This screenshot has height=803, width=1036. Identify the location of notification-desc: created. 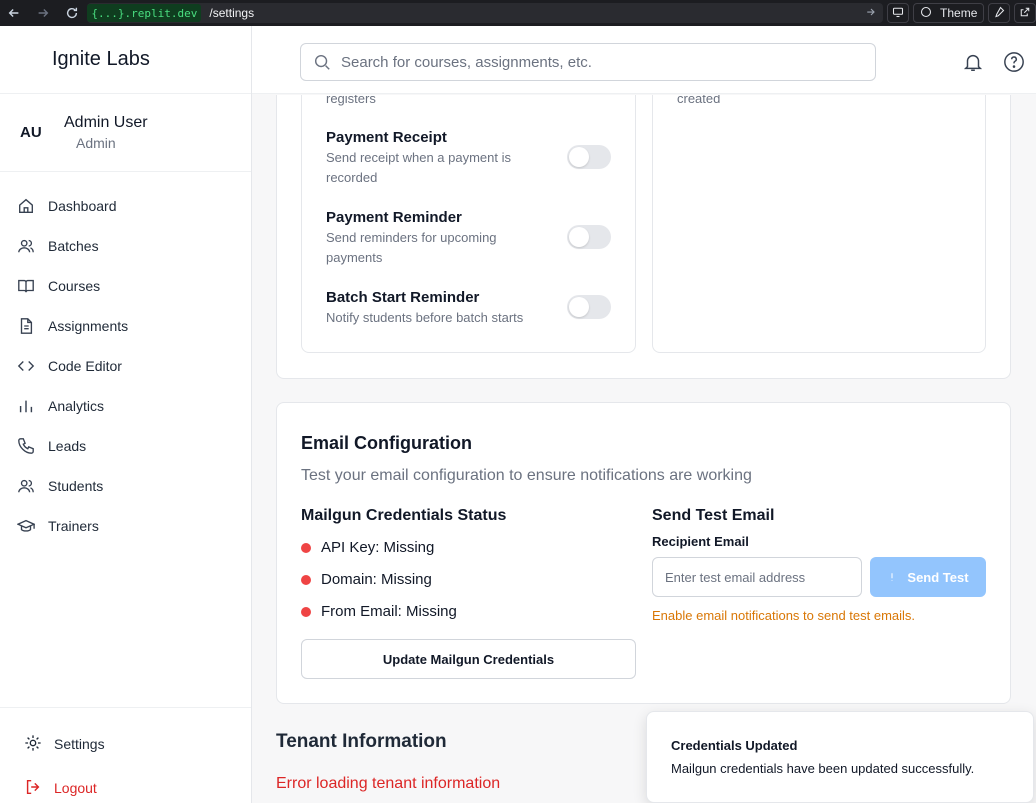
(699, 100).